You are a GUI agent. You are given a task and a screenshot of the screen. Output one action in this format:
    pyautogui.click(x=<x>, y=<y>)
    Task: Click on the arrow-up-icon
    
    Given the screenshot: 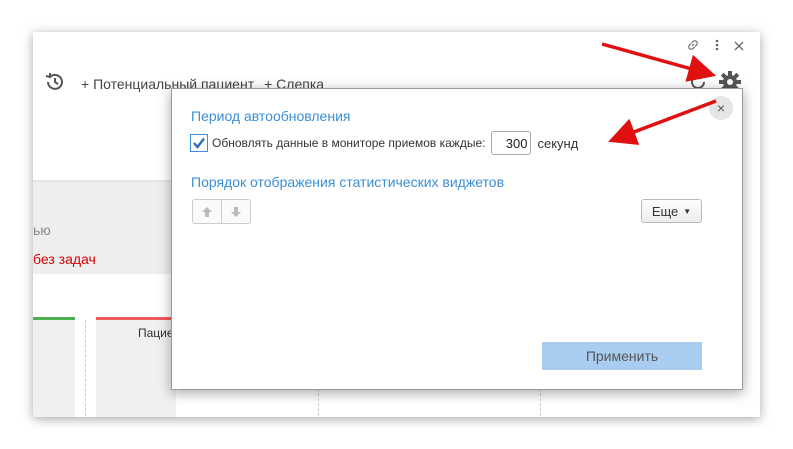 What is the action you would take?
    pyautogui.click(x=207, y=211)
    